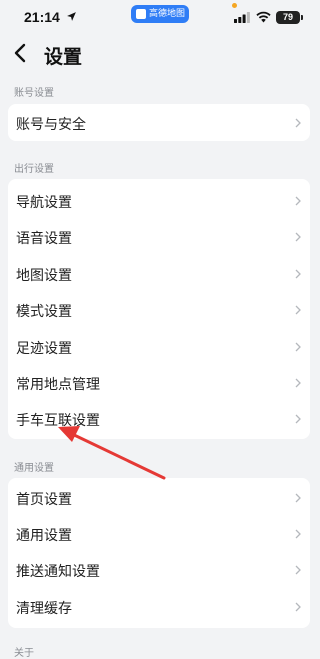 The height and width of the screenshot is (659, 320). I want to click on map-app-pill: 高德地图, so click(160, 14).